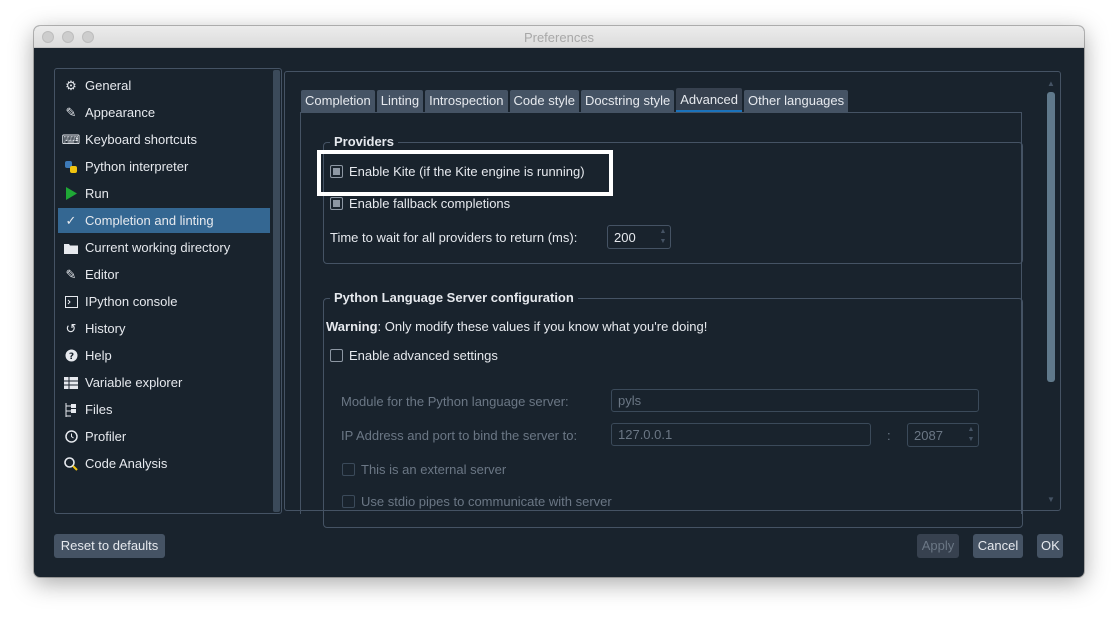 Image resolution: width=1118 pixels, height=620 pixels. What do you see at coordinates (164, 112) in the screenshot?
I see `sidebar-item-appearance: ✎ Appearance` at bounding box center [164, 112].